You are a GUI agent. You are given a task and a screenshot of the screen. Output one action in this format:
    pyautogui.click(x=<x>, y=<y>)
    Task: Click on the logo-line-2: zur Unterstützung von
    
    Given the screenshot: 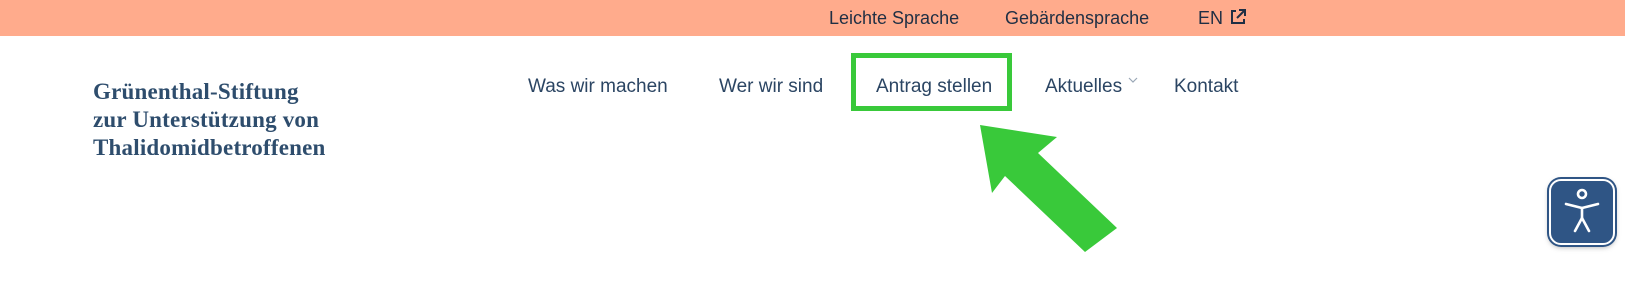 What is the action you would take?
    pyautogui.click(x=206, y=119)
    